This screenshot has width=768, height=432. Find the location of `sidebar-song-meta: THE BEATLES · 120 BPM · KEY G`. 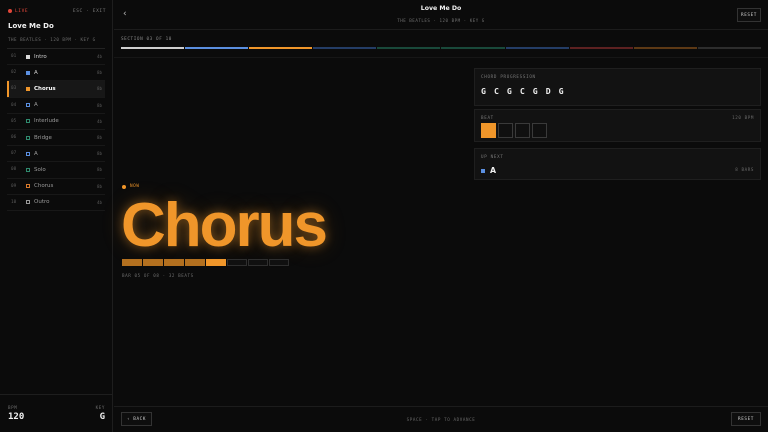

sidebar-song-meta: THE BEATLES · 120 BPM · KEY G is located at coordinates (52, 39).